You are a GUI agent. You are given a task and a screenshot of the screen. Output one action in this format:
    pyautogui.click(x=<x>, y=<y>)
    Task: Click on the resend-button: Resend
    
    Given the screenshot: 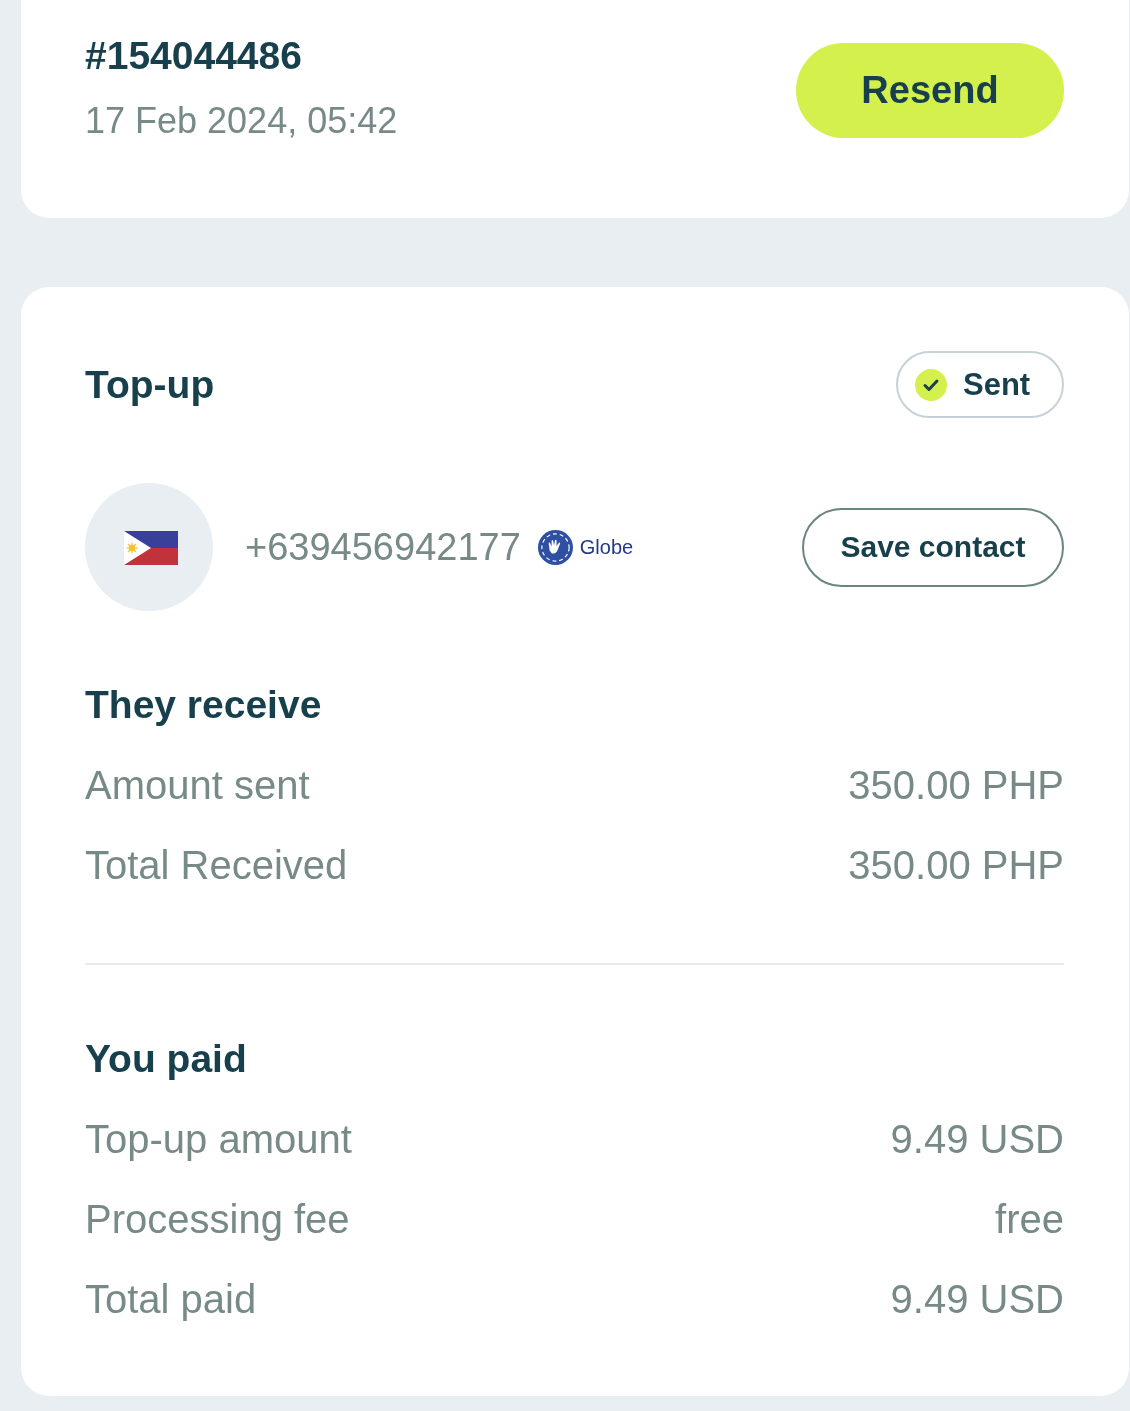 What is the action you would take?
    pyautogui.click(x=930, y=90)
    